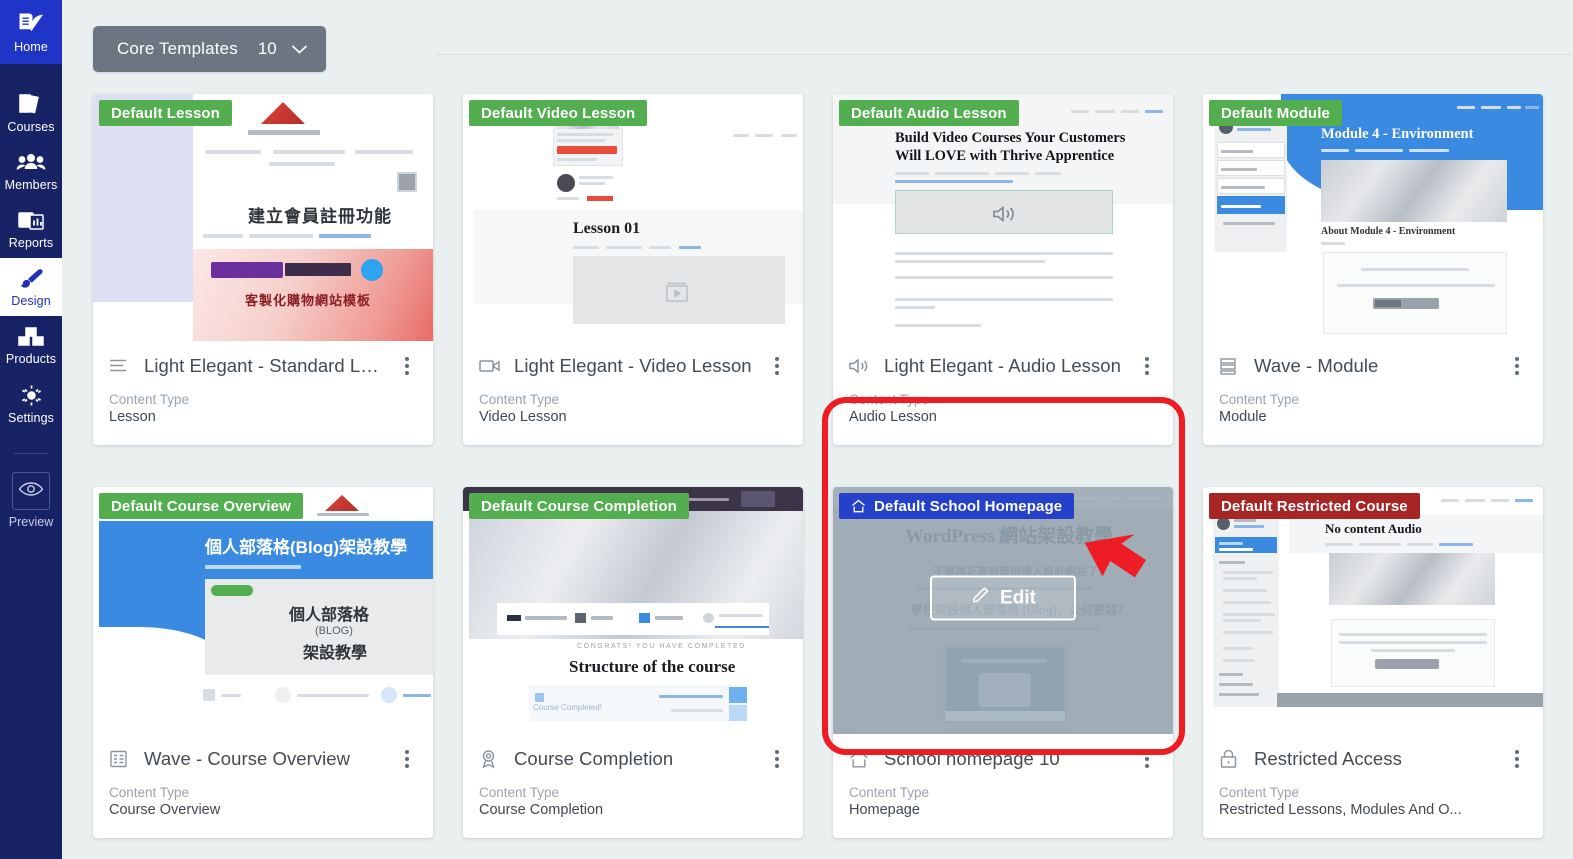 This screenshot has height=859, width=1573. What do you see at coordinates (31, 221) in the screenshot?
I see `reports-chart-icon` at bounding box center [31, 221].